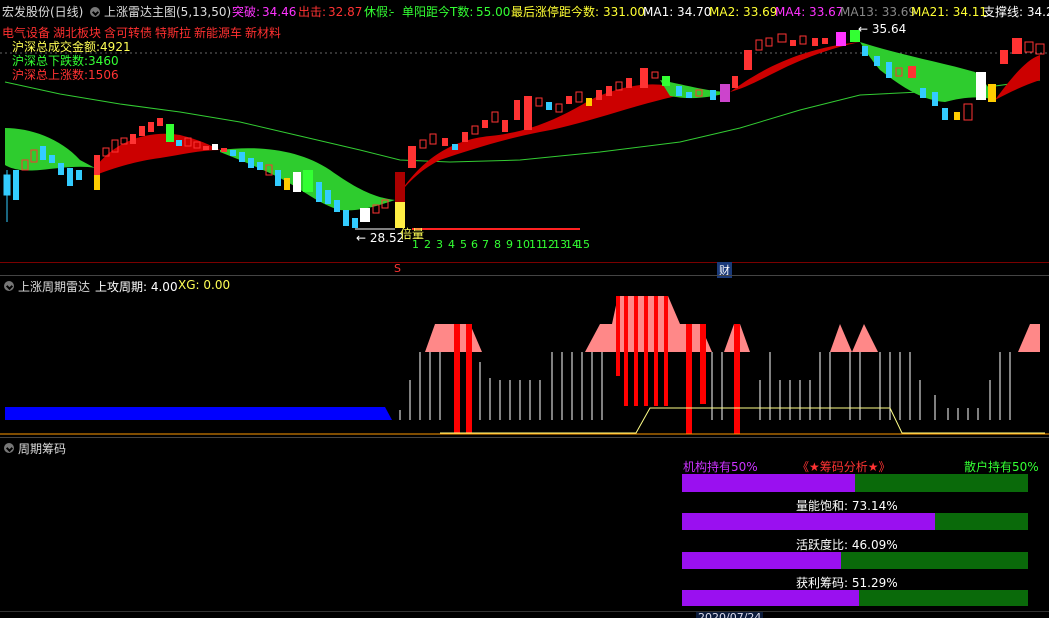 The height and width of the screenshot is (618, 1049). I want to click on profit-chips-fill, so click(771, 598).